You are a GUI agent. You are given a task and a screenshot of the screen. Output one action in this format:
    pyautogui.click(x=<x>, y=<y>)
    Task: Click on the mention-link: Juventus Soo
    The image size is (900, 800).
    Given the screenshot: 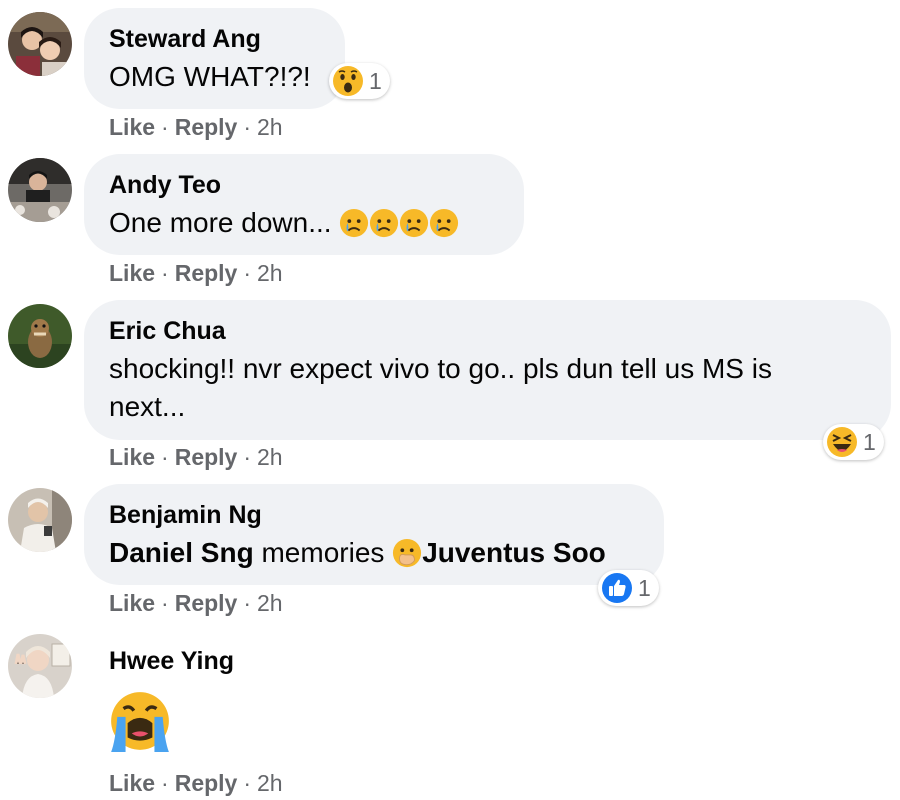 What is the action you would take?
    pyautogui.click(x=514, y=552)
    